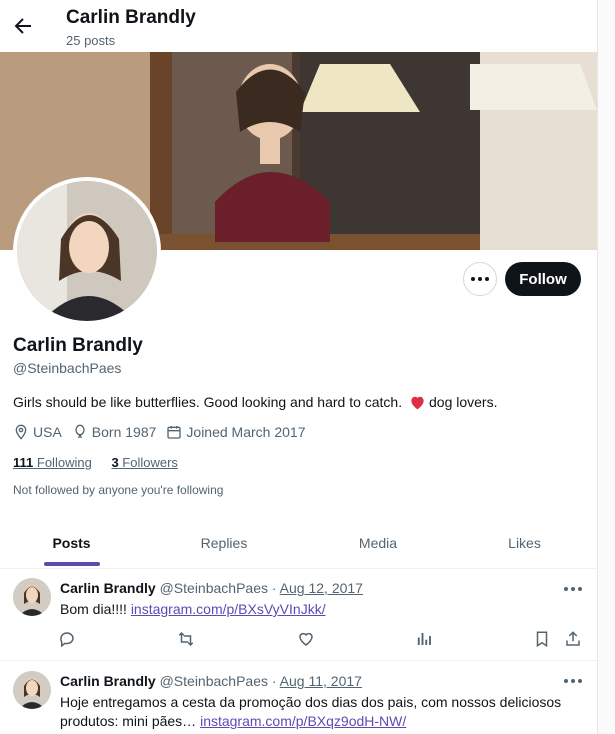 This screenshot has width=615, height=734. What do you see at coordinates (115, 462) in the screenshot?
I see `followers-count: 3` at bounding box center [115, 462].